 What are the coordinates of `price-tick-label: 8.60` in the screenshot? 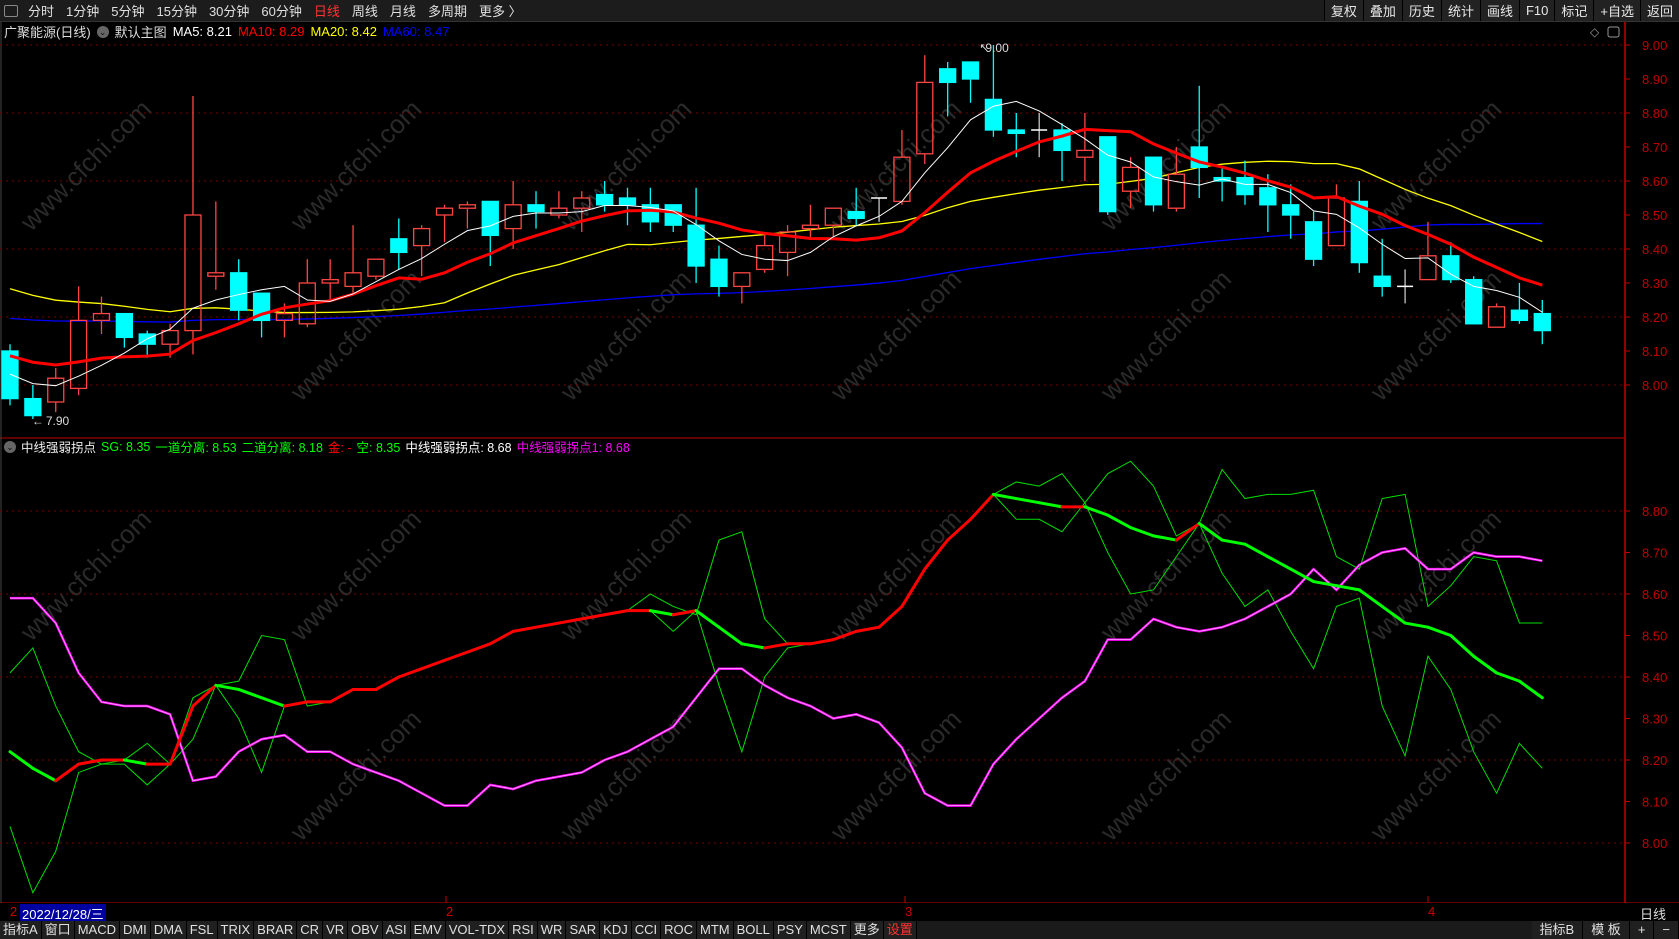 It's located at (1654, 181).